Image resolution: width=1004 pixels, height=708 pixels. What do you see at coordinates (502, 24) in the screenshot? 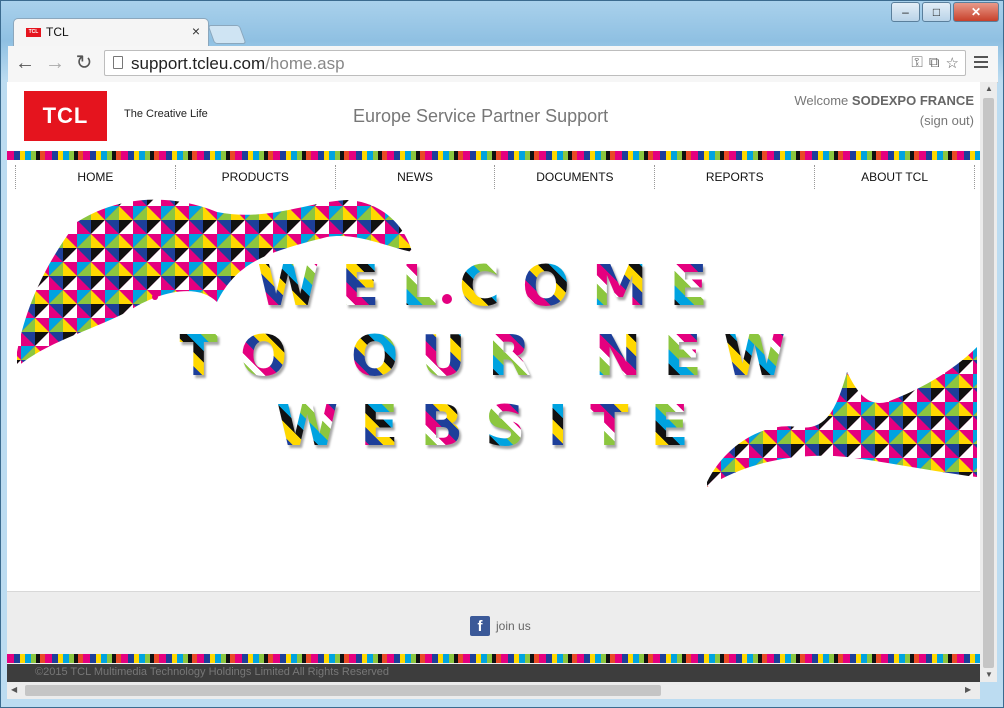
I see `tab-strip: TCL TCL × – □ ✕` at bounding box center [502, 24].